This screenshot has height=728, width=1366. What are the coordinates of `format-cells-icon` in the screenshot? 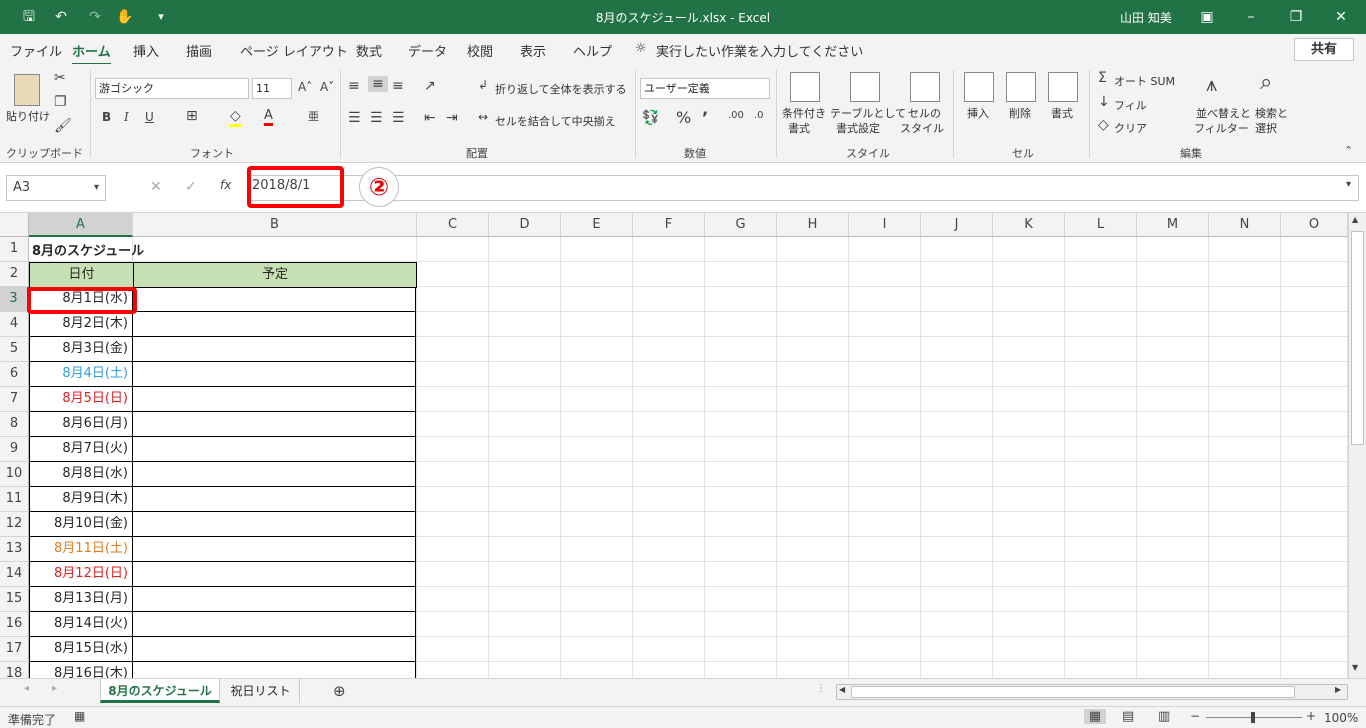 It's located at (1063, 87).